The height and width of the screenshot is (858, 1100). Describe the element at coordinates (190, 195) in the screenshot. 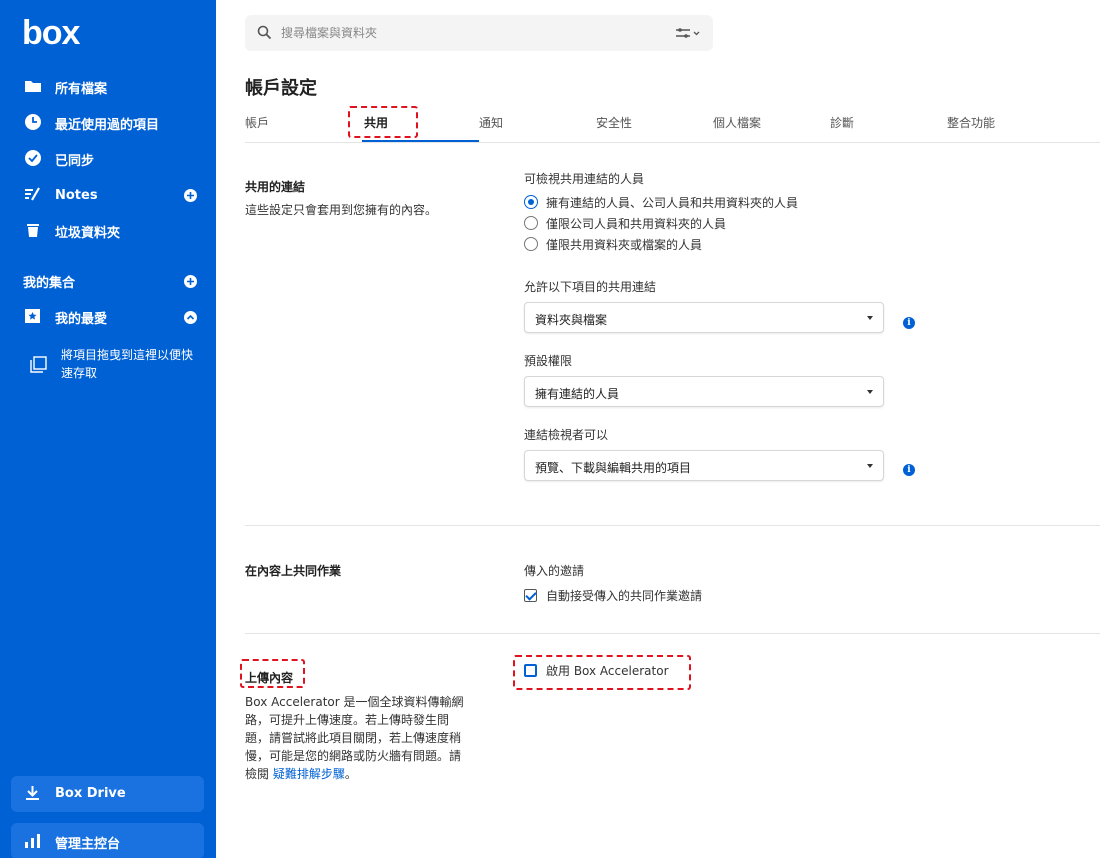

I see `add-note-icon` at that location.